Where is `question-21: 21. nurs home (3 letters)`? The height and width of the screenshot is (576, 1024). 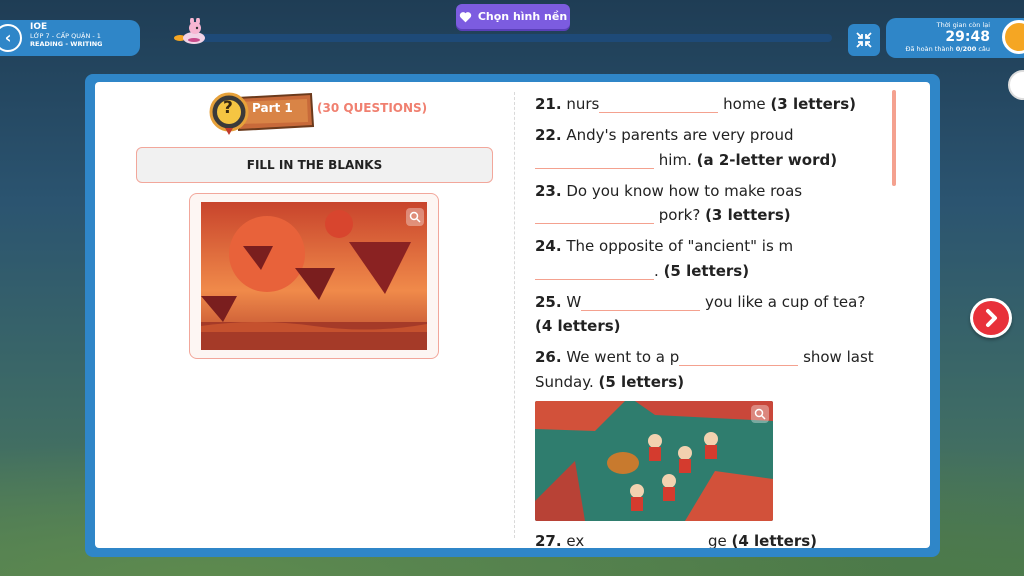 question-21: 21. nurs home (3 letters) is located at coordinates (705, 104).